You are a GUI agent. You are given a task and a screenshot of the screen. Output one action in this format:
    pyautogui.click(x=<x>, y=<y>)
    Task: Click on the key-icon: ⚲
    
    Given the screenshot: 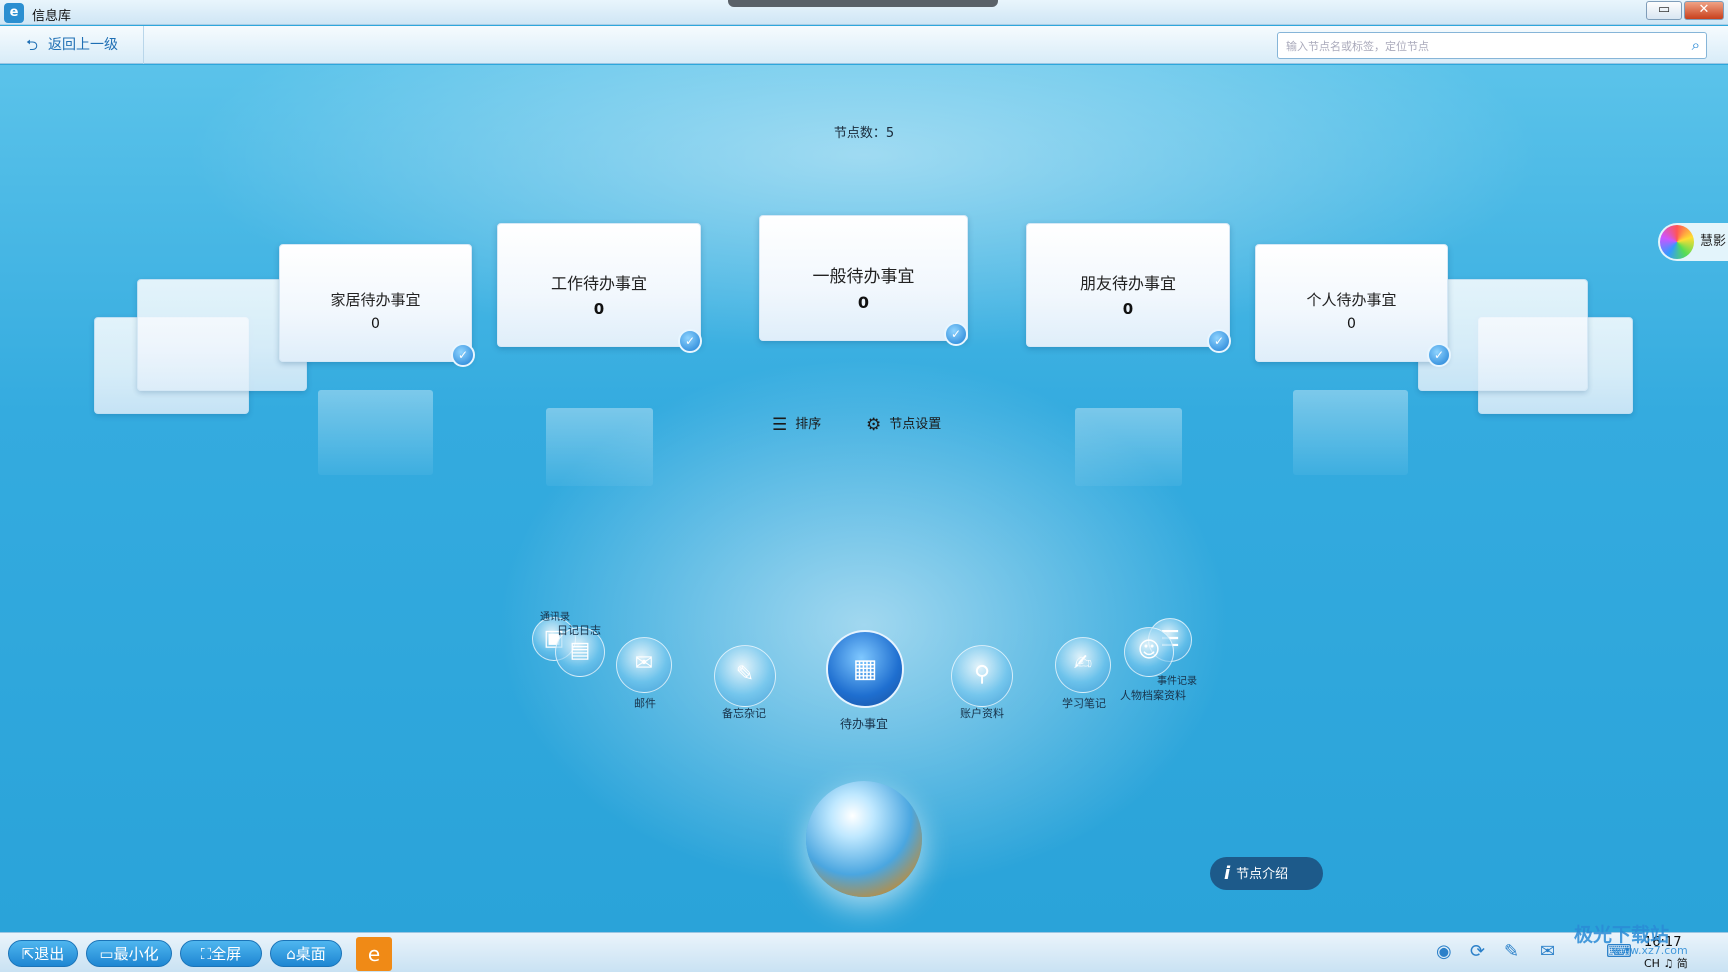 What is the action you would take?
    pyautogui.click(x=982, y=674)
    